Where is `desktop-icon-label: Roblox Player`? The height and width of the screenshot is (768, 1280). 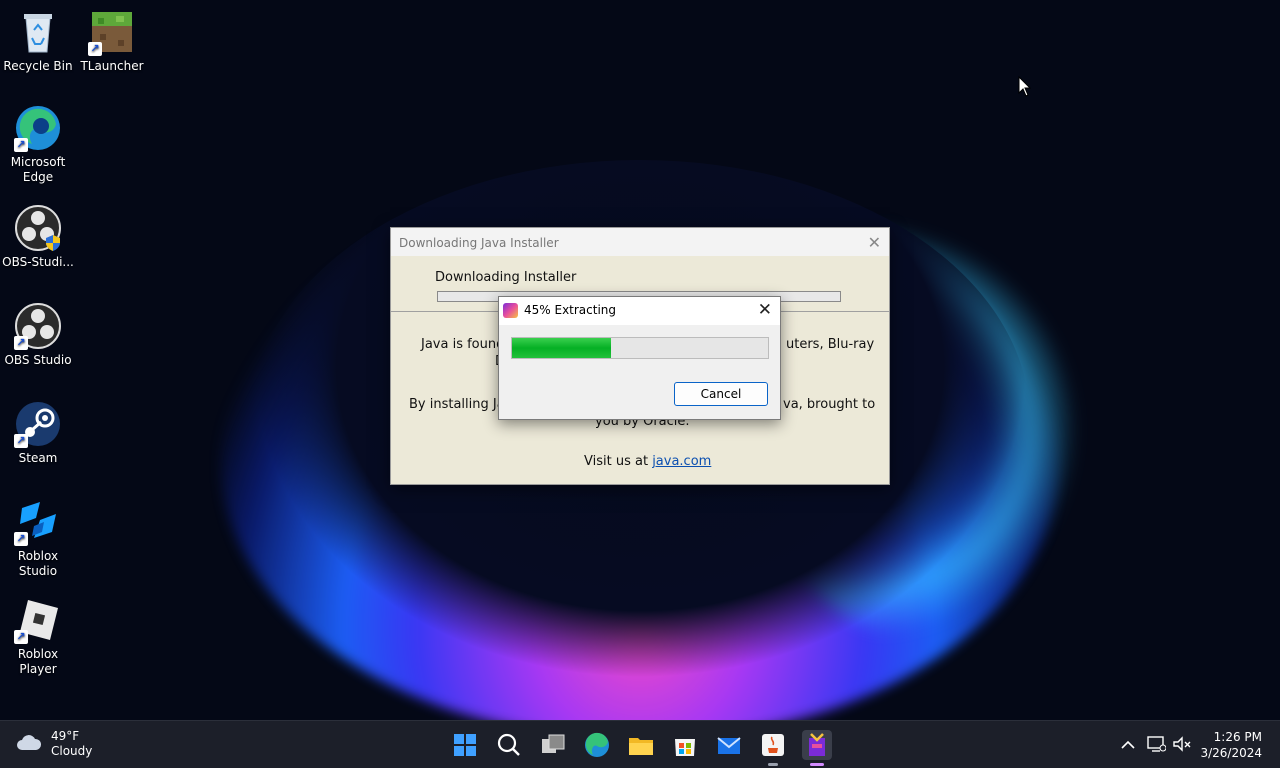 desktop-icon-label: Roblox Player is located at coordinates (38, 661).